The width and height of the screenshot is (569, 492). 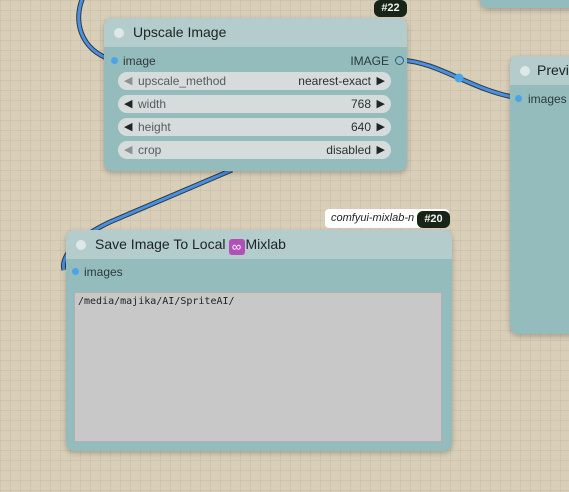 What do you see at coordinates (182, 81) in the screenshot?
I see `widget-label: upscale_method` at bounding box center [182, 81].